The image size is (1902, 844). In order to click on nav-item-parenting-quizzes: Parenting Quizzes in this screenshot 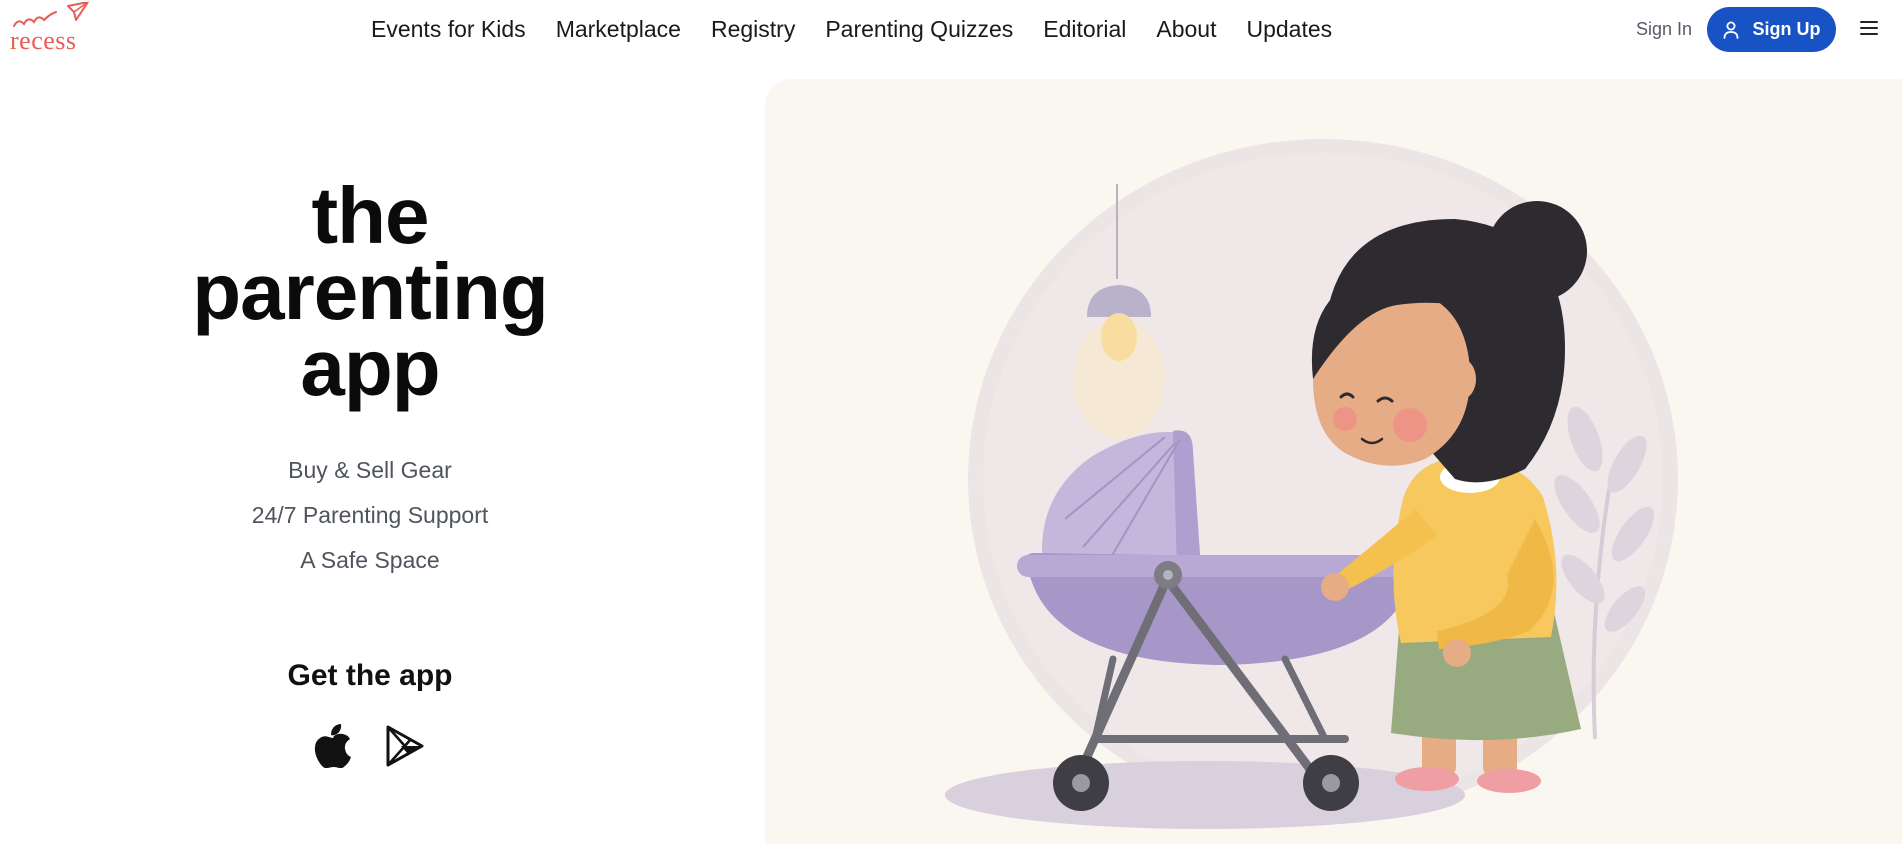, I will do `click(919, 29)`.